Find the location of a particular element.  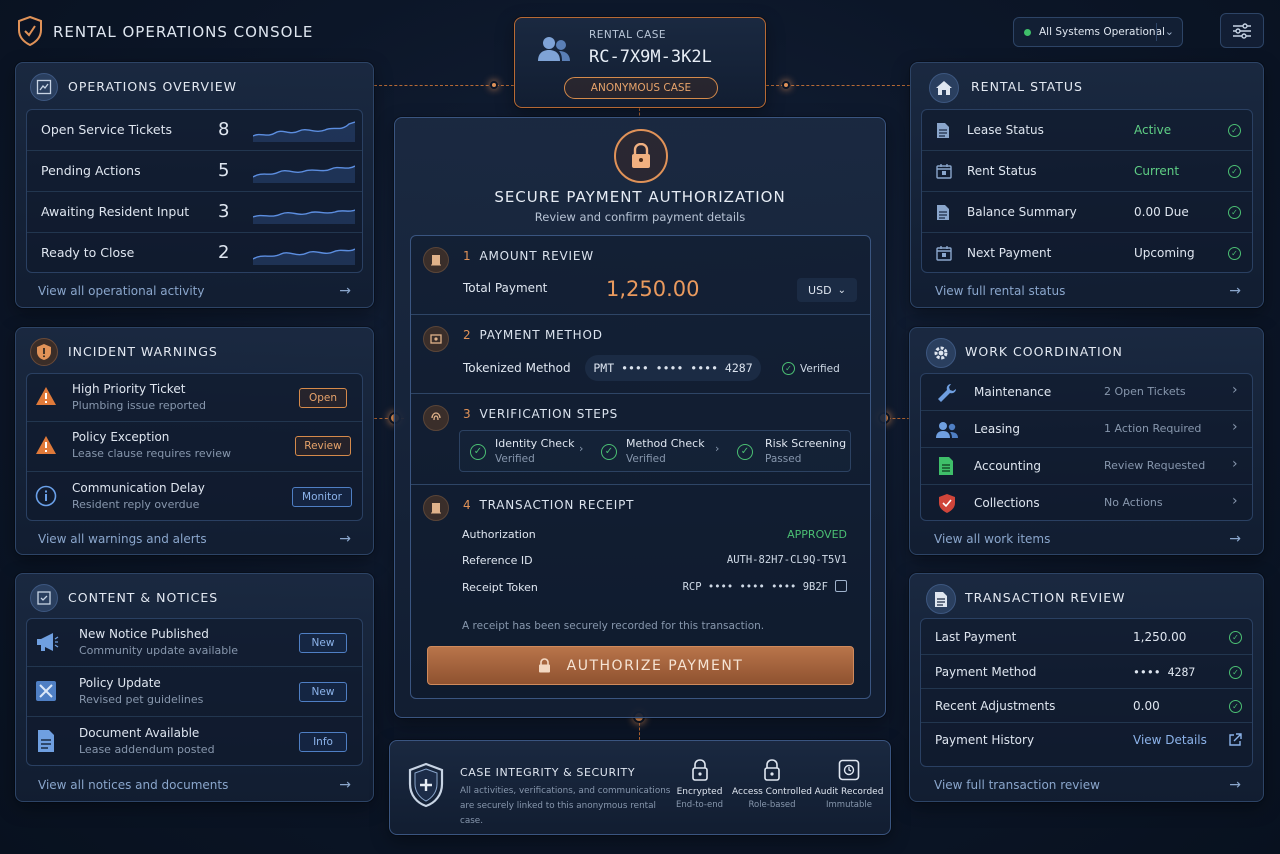

arrow-right-icon: → is located at coordinates (345, 785).